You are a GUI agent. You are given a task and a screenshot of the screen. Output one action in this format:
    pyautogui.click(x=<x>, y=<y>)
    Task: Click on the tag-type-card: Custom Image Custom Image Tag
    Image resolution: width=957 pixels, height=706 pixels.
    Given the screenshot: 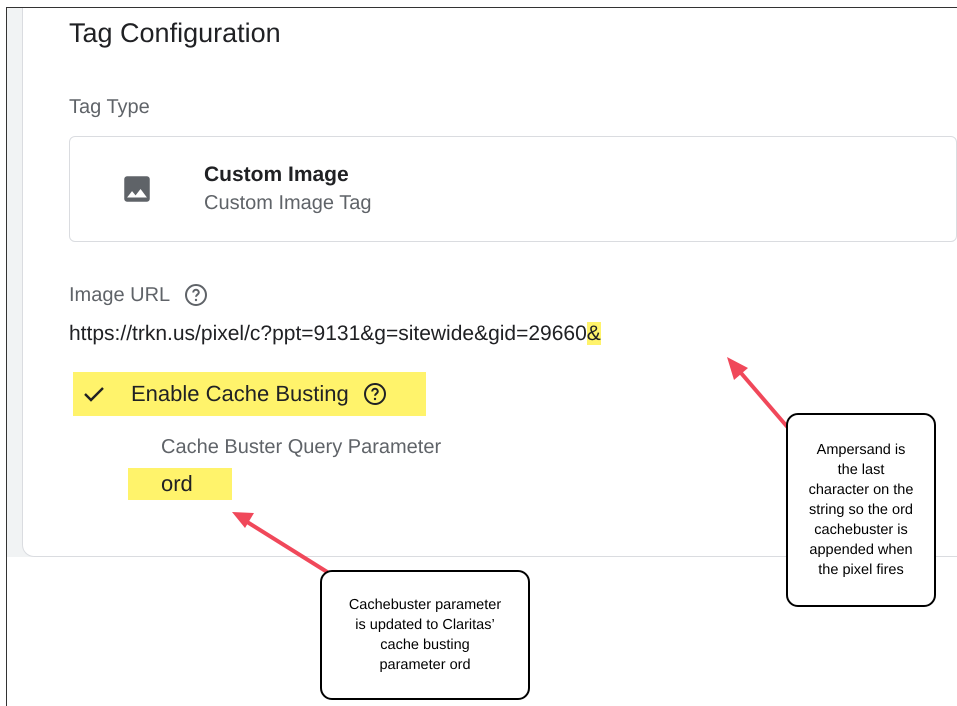 What is the action you would take?
    pyautogui.click(x=513, y=189)
    